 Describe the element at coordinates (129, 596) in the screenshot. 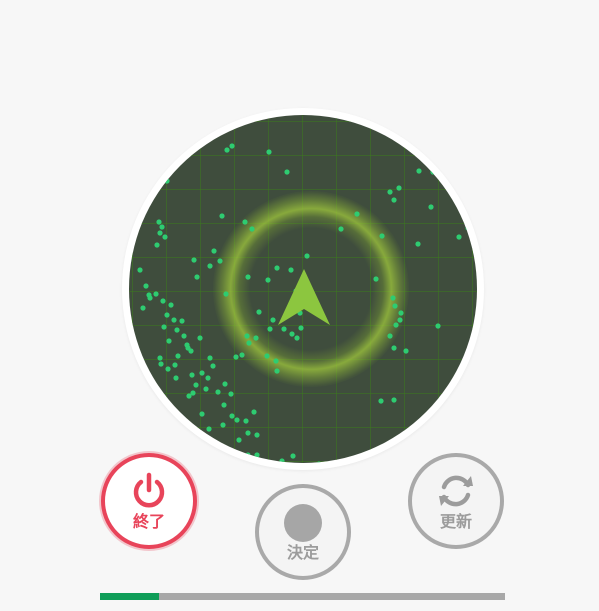

I see `progress-bar-fill` at that location.